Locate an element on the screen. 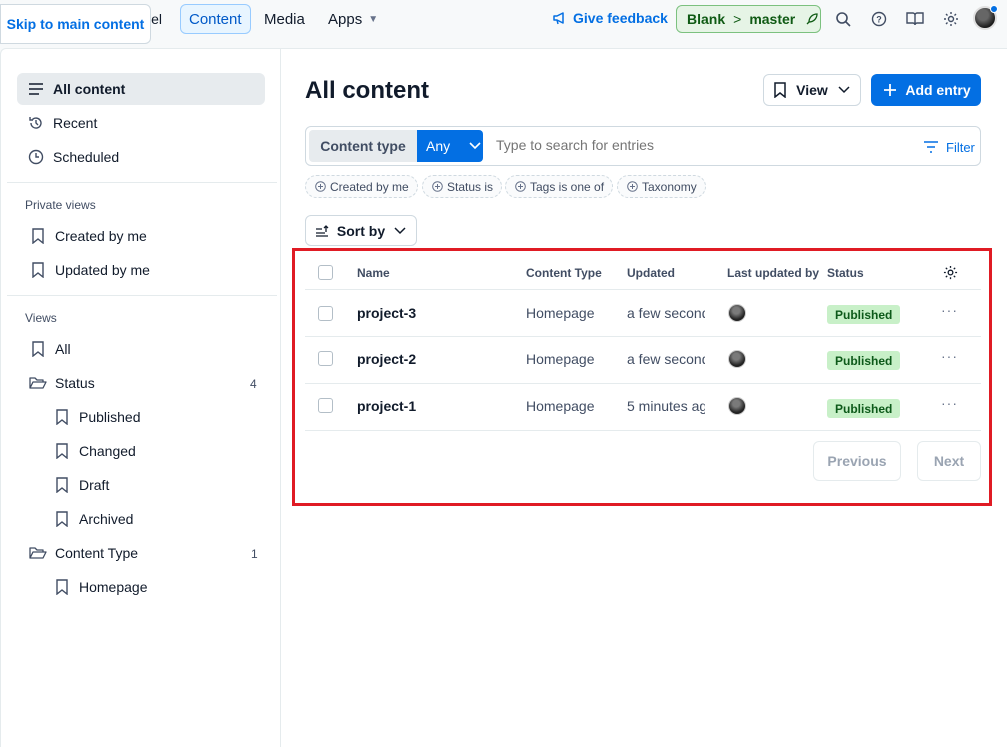 This screenshot has height=747, width=1007. filter-chip-created-by-me: Created by me is located at coordinates (361, 186).